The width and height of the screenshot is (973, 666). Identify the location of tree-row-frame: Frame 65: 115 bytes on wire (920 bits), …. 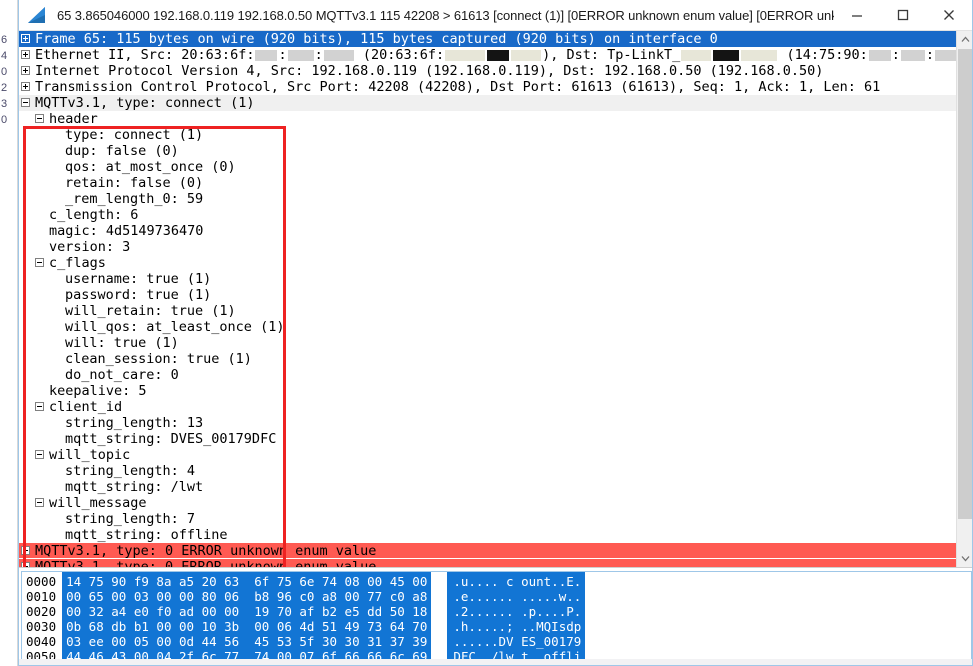
(487, 39).